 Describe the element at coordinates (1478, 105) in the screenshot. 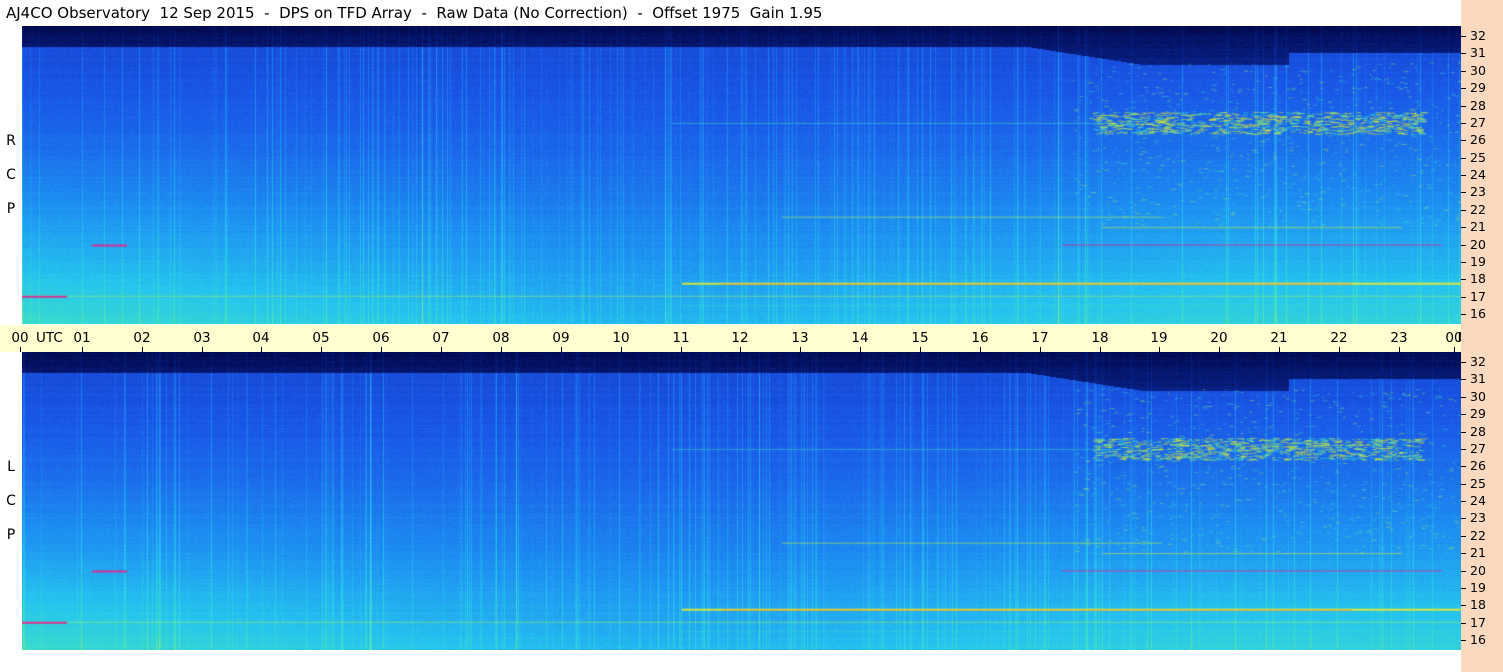

I see `frequency-tick-label: 28` at that location.